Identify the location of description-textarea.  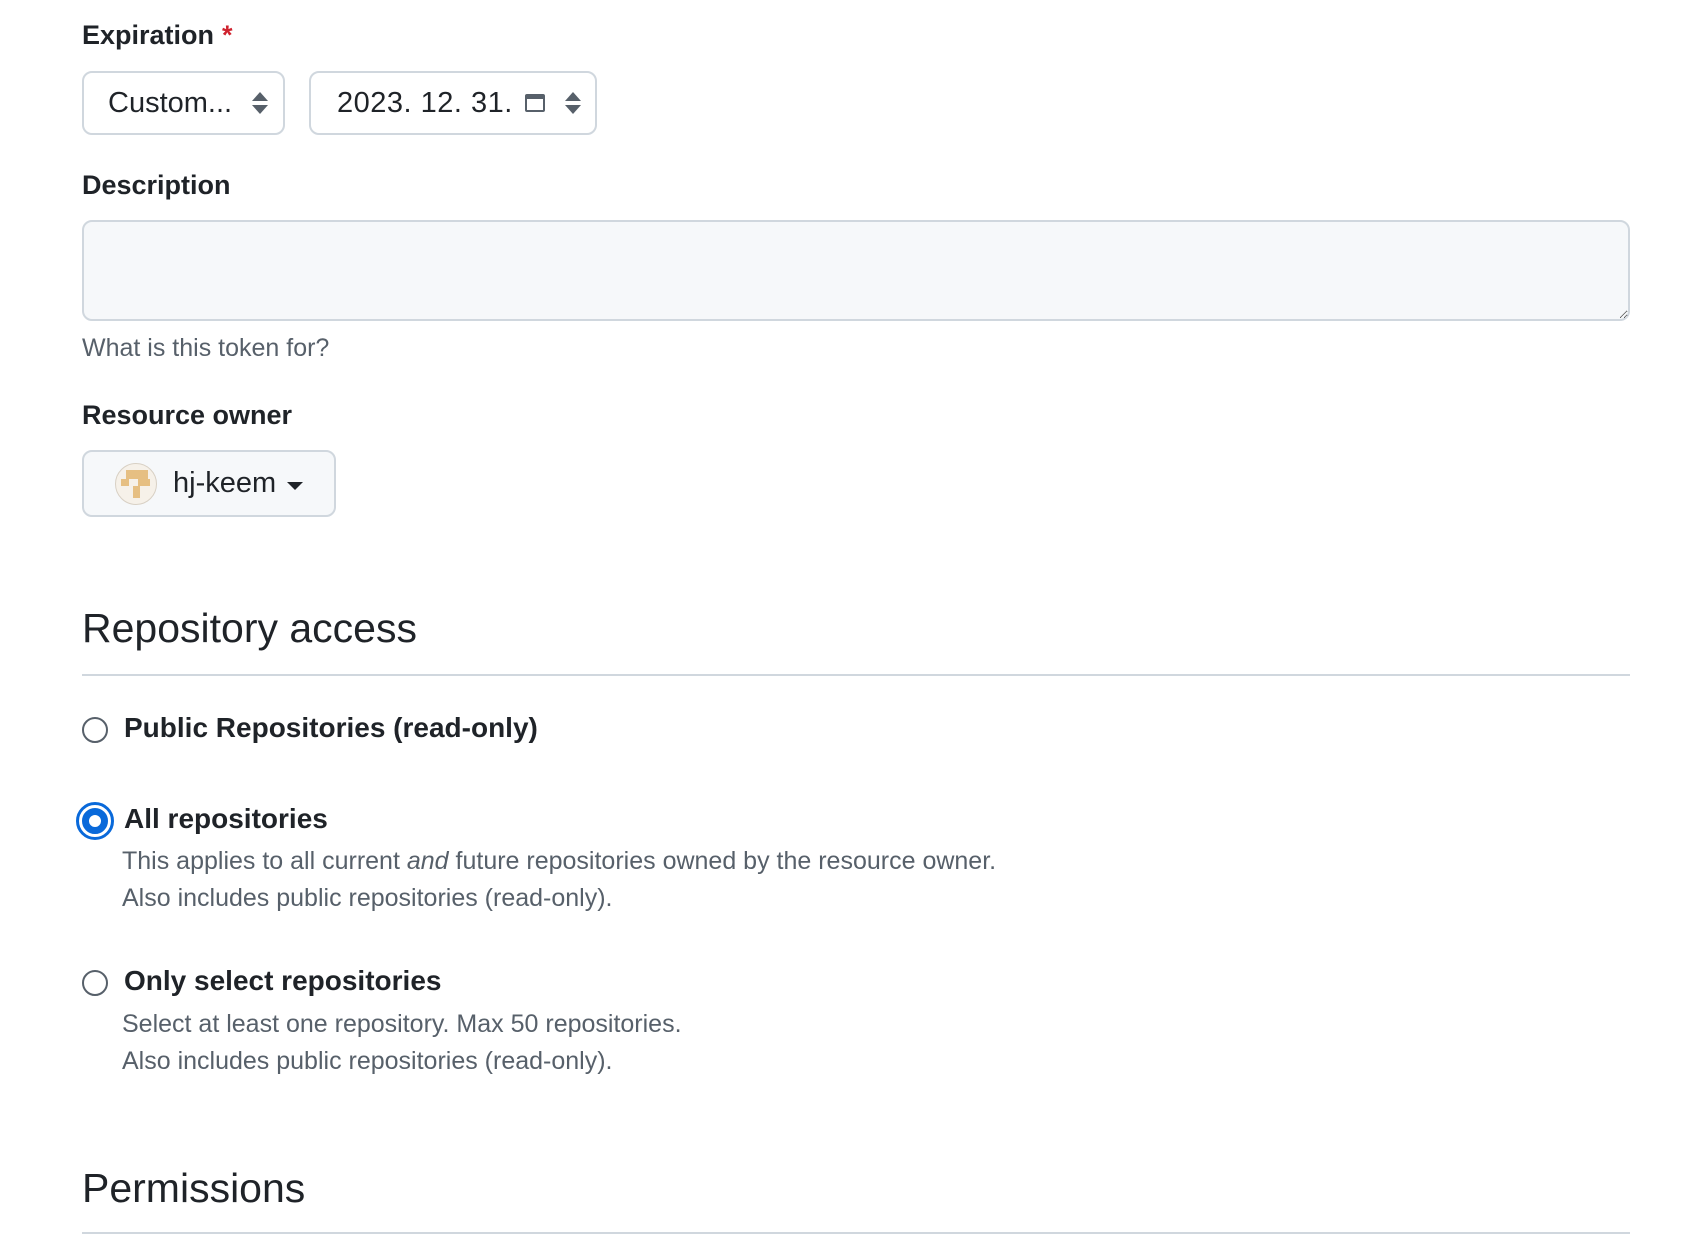
(856, 270).